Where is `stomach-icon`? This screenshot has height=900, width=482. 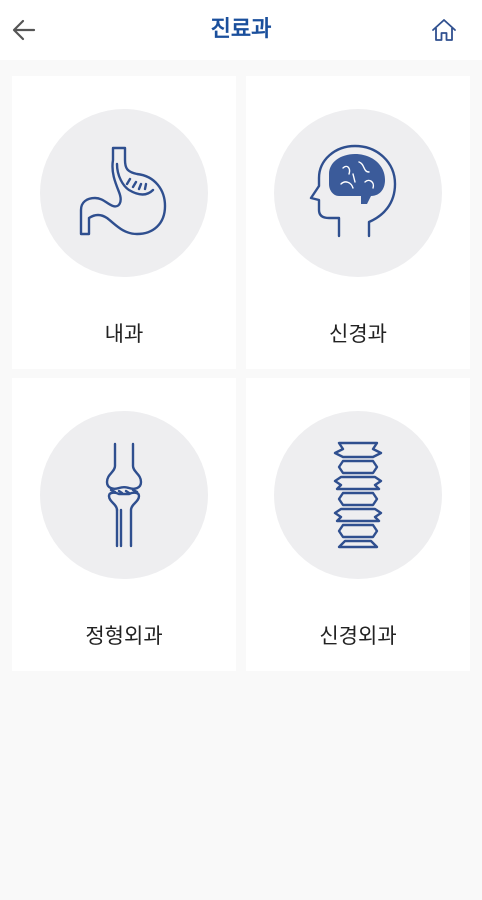
stomach-icon is located at coordinates (123, 191).